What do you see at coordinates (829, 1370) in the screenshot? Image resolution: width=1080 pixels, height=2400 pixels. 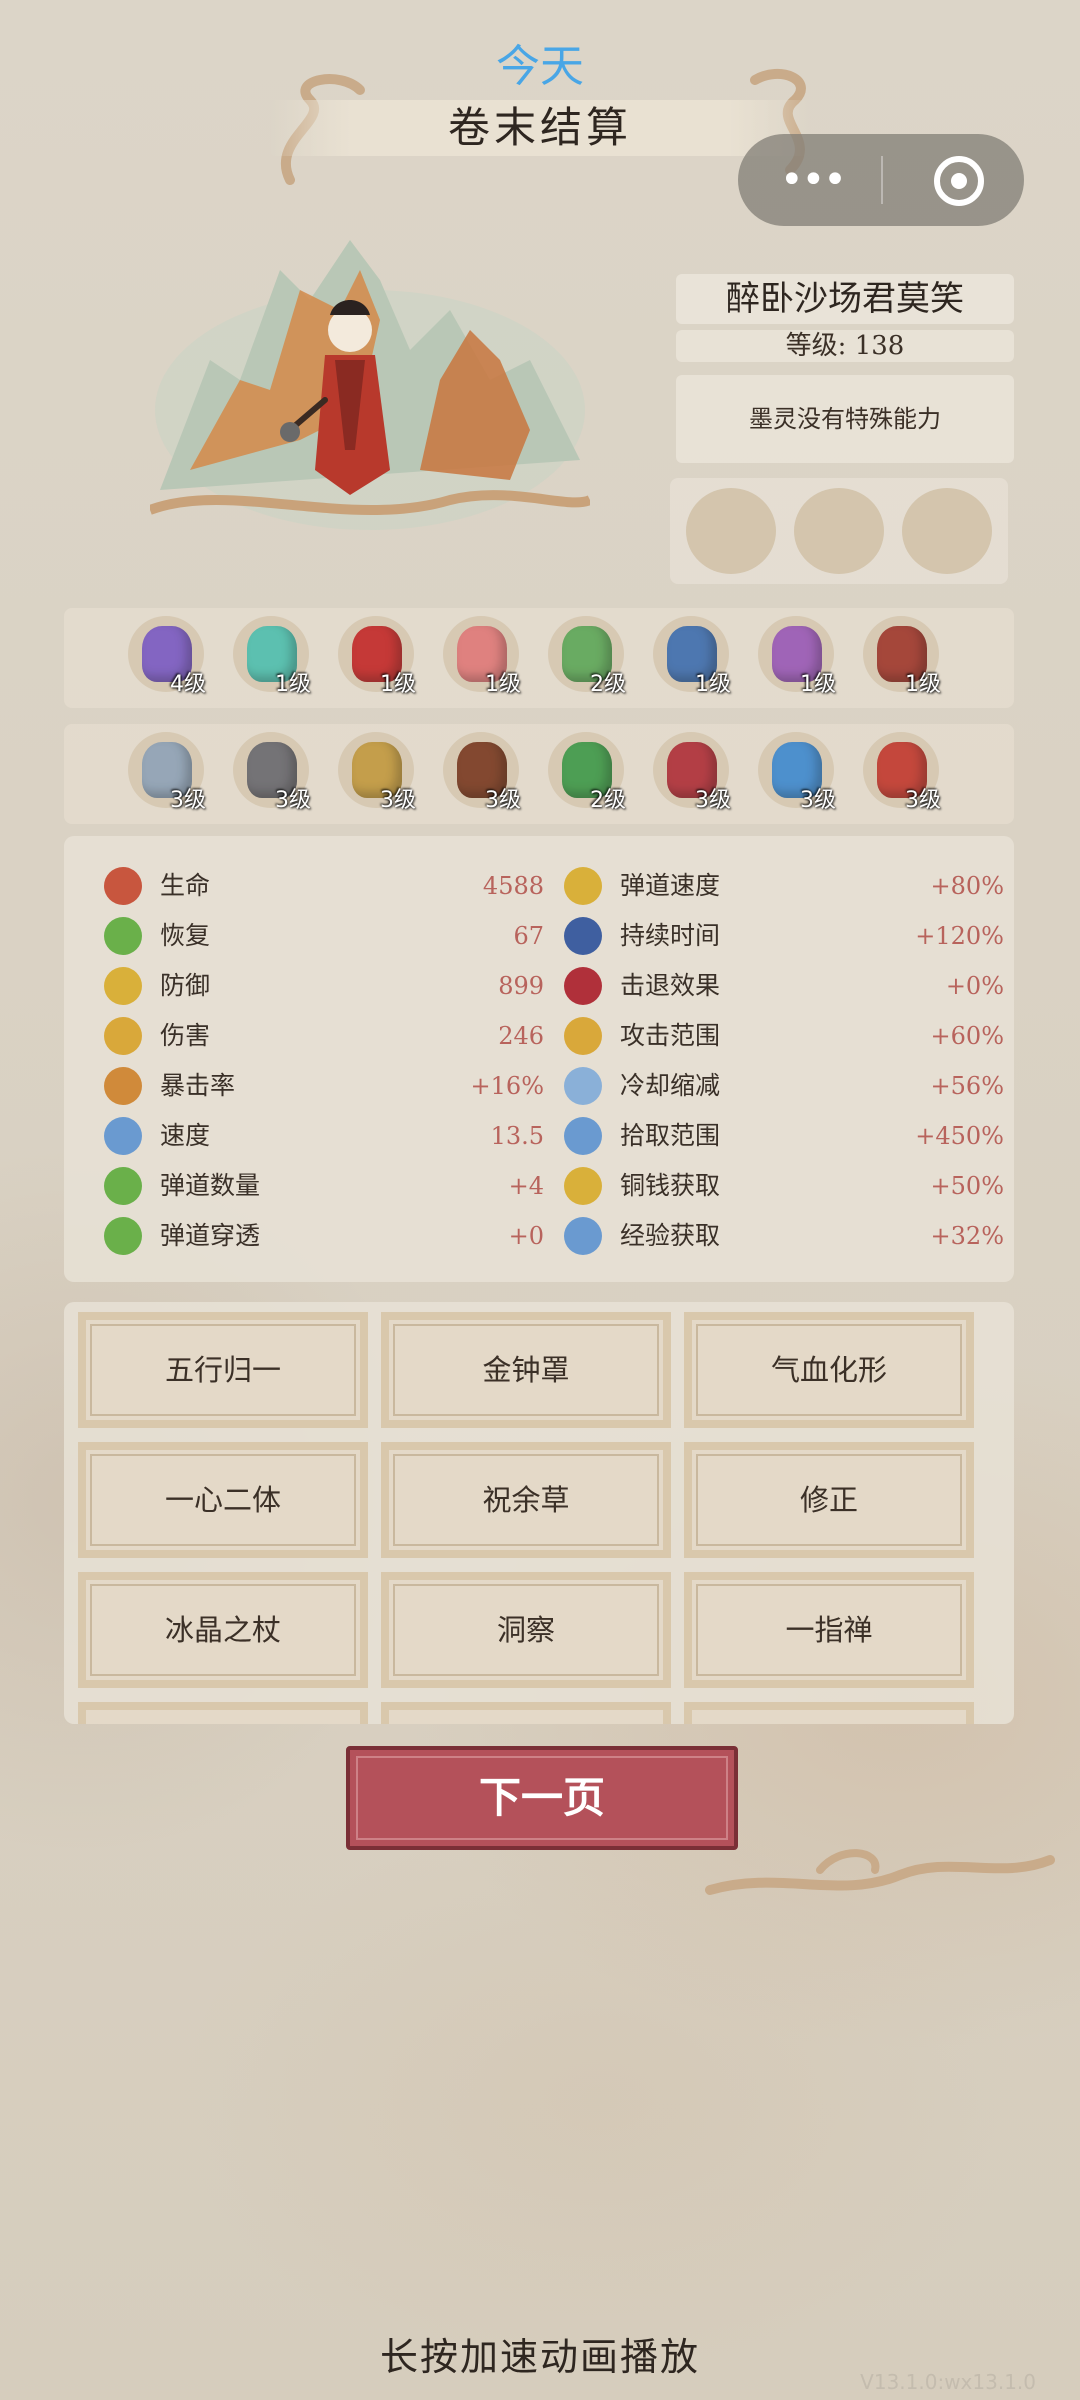 I see `skill-card: 气血化形` at bounding box center [829, 1370].